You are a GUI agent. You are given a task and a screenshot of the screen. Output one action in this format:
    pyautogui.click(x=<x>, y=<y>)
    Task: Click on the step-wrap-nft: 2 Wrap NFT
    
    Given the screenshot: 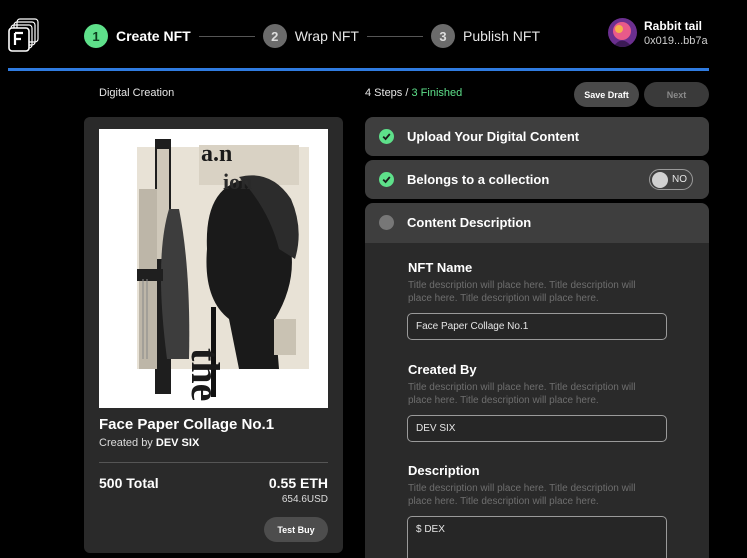 What is the action you would take?
    pyautogui.click(x=310, y=36)
    